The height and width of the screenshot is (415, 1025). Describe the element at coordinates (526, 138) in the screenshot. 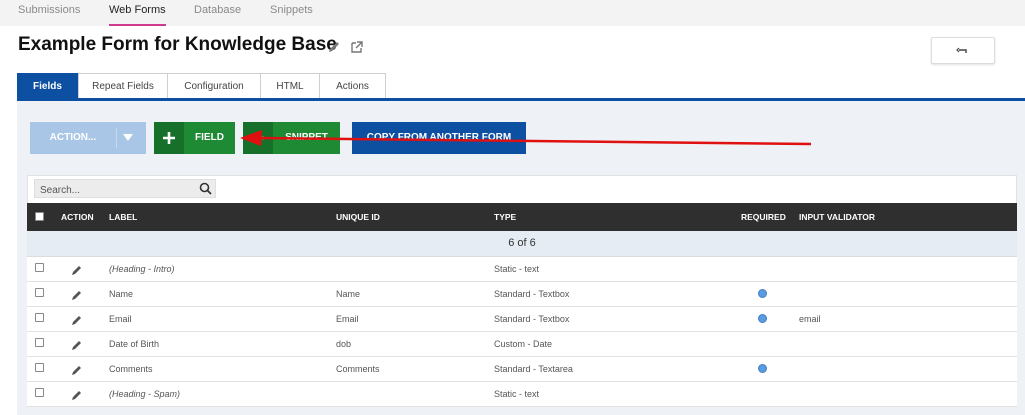

I see `annotation-arrow-icon` at that location.